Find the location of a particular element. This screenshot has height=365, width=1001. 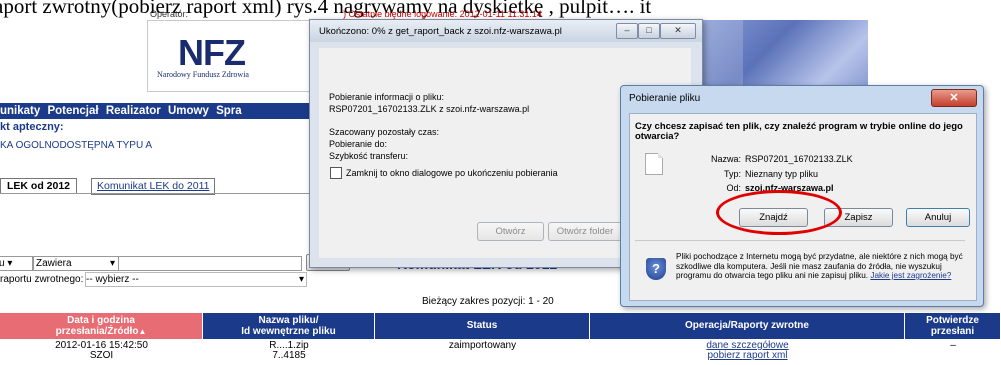

open-button: Otwórz is located at coordinates (510, 231).